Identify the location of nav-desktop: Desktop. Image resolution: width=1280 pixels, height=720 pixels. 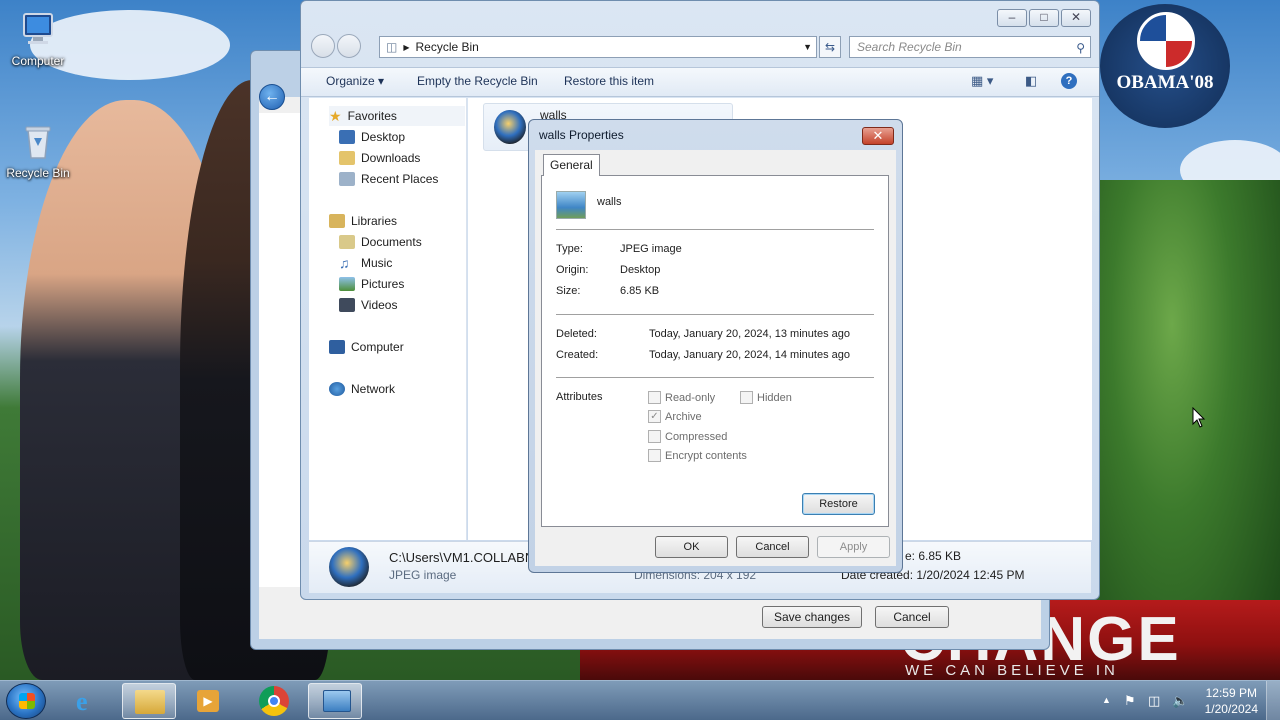
(372, 137).